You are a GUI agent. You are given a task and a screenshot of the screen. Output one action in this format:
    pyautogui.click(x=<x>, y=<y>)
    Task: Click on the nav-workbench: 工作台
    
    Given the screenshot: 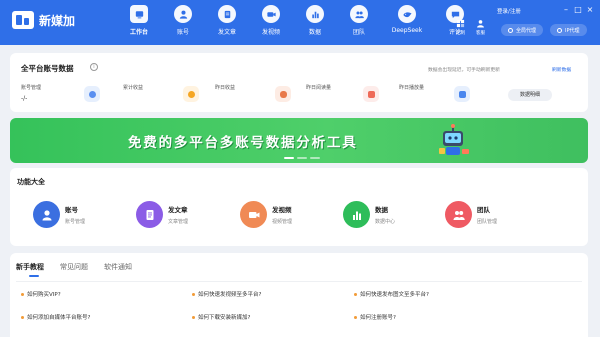 What is the action you would take?
    pyautogui.click(x=139, y=20)
    